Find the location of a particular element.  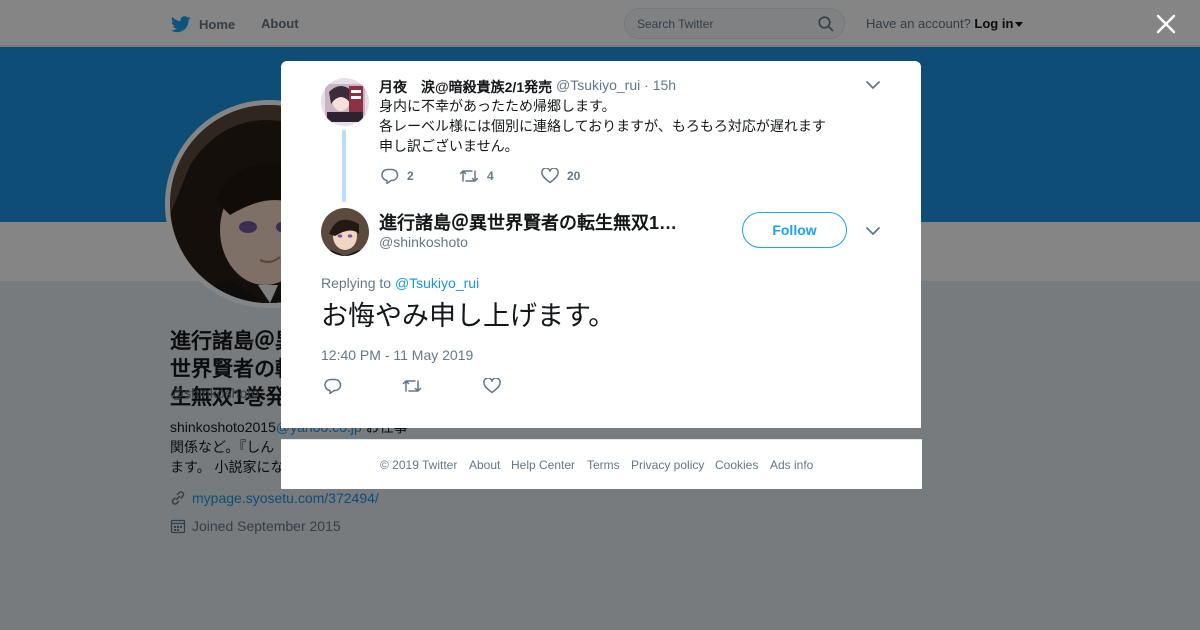

like-count: 20 is located at coordinates (574, 176).